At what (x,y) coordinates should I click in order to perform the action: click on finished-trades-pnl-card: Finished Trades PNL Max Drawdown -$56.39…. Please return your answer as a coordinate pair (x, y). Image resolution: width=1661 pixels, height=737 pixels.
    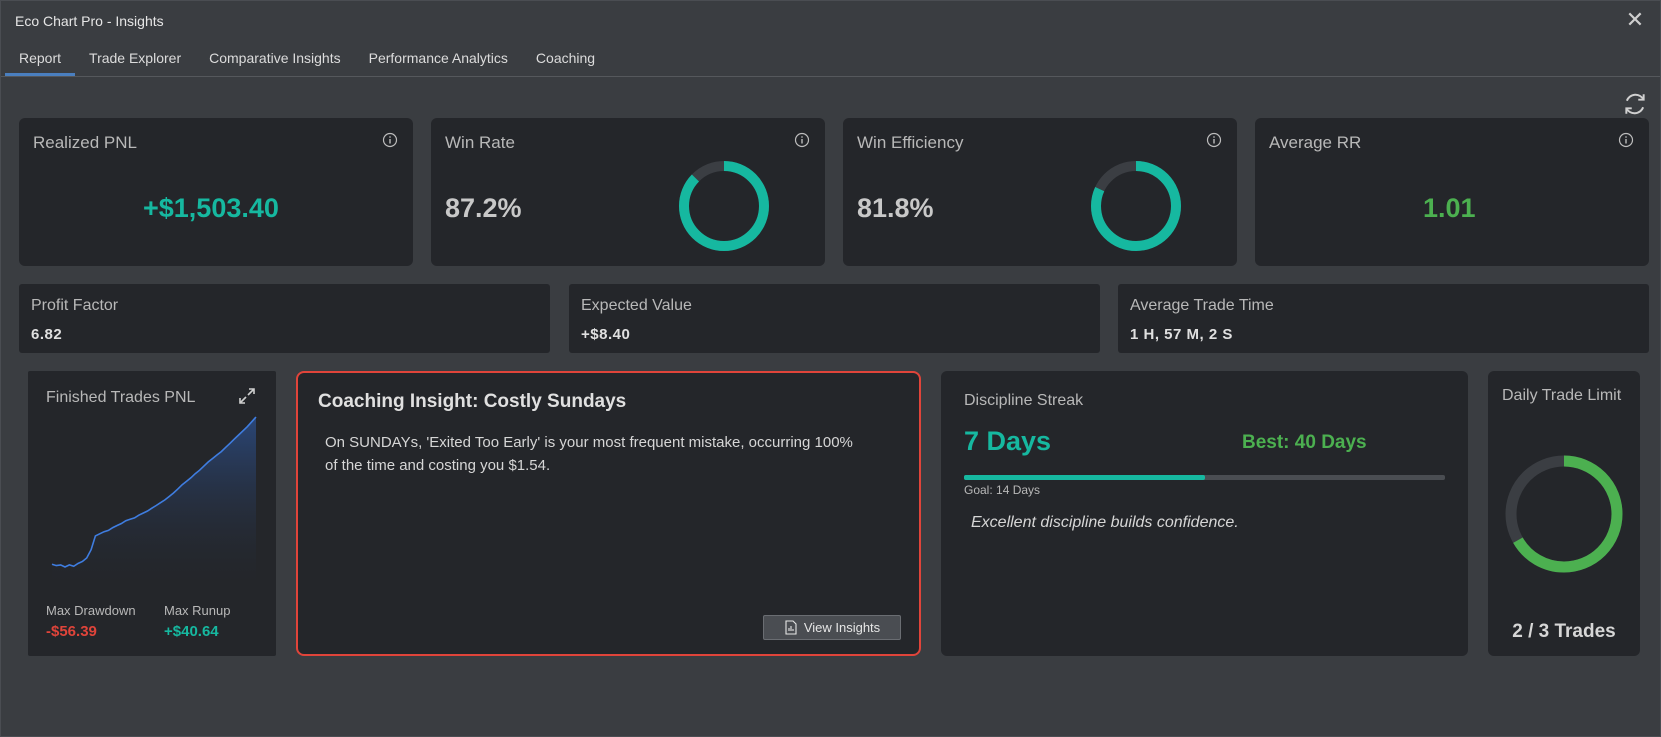
    Looking at the image, I should click on (152, 513).